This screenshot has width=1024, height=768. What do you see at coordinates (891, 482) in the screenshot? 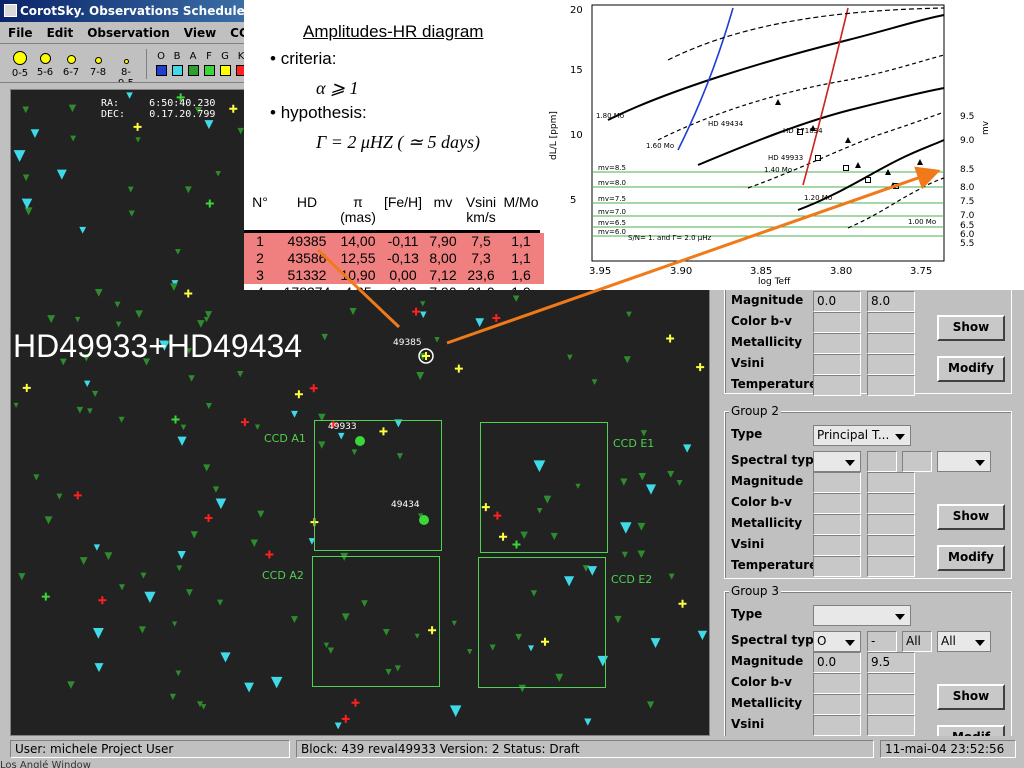
I see `magnitude-max-field` at bounding box center [891, 482].